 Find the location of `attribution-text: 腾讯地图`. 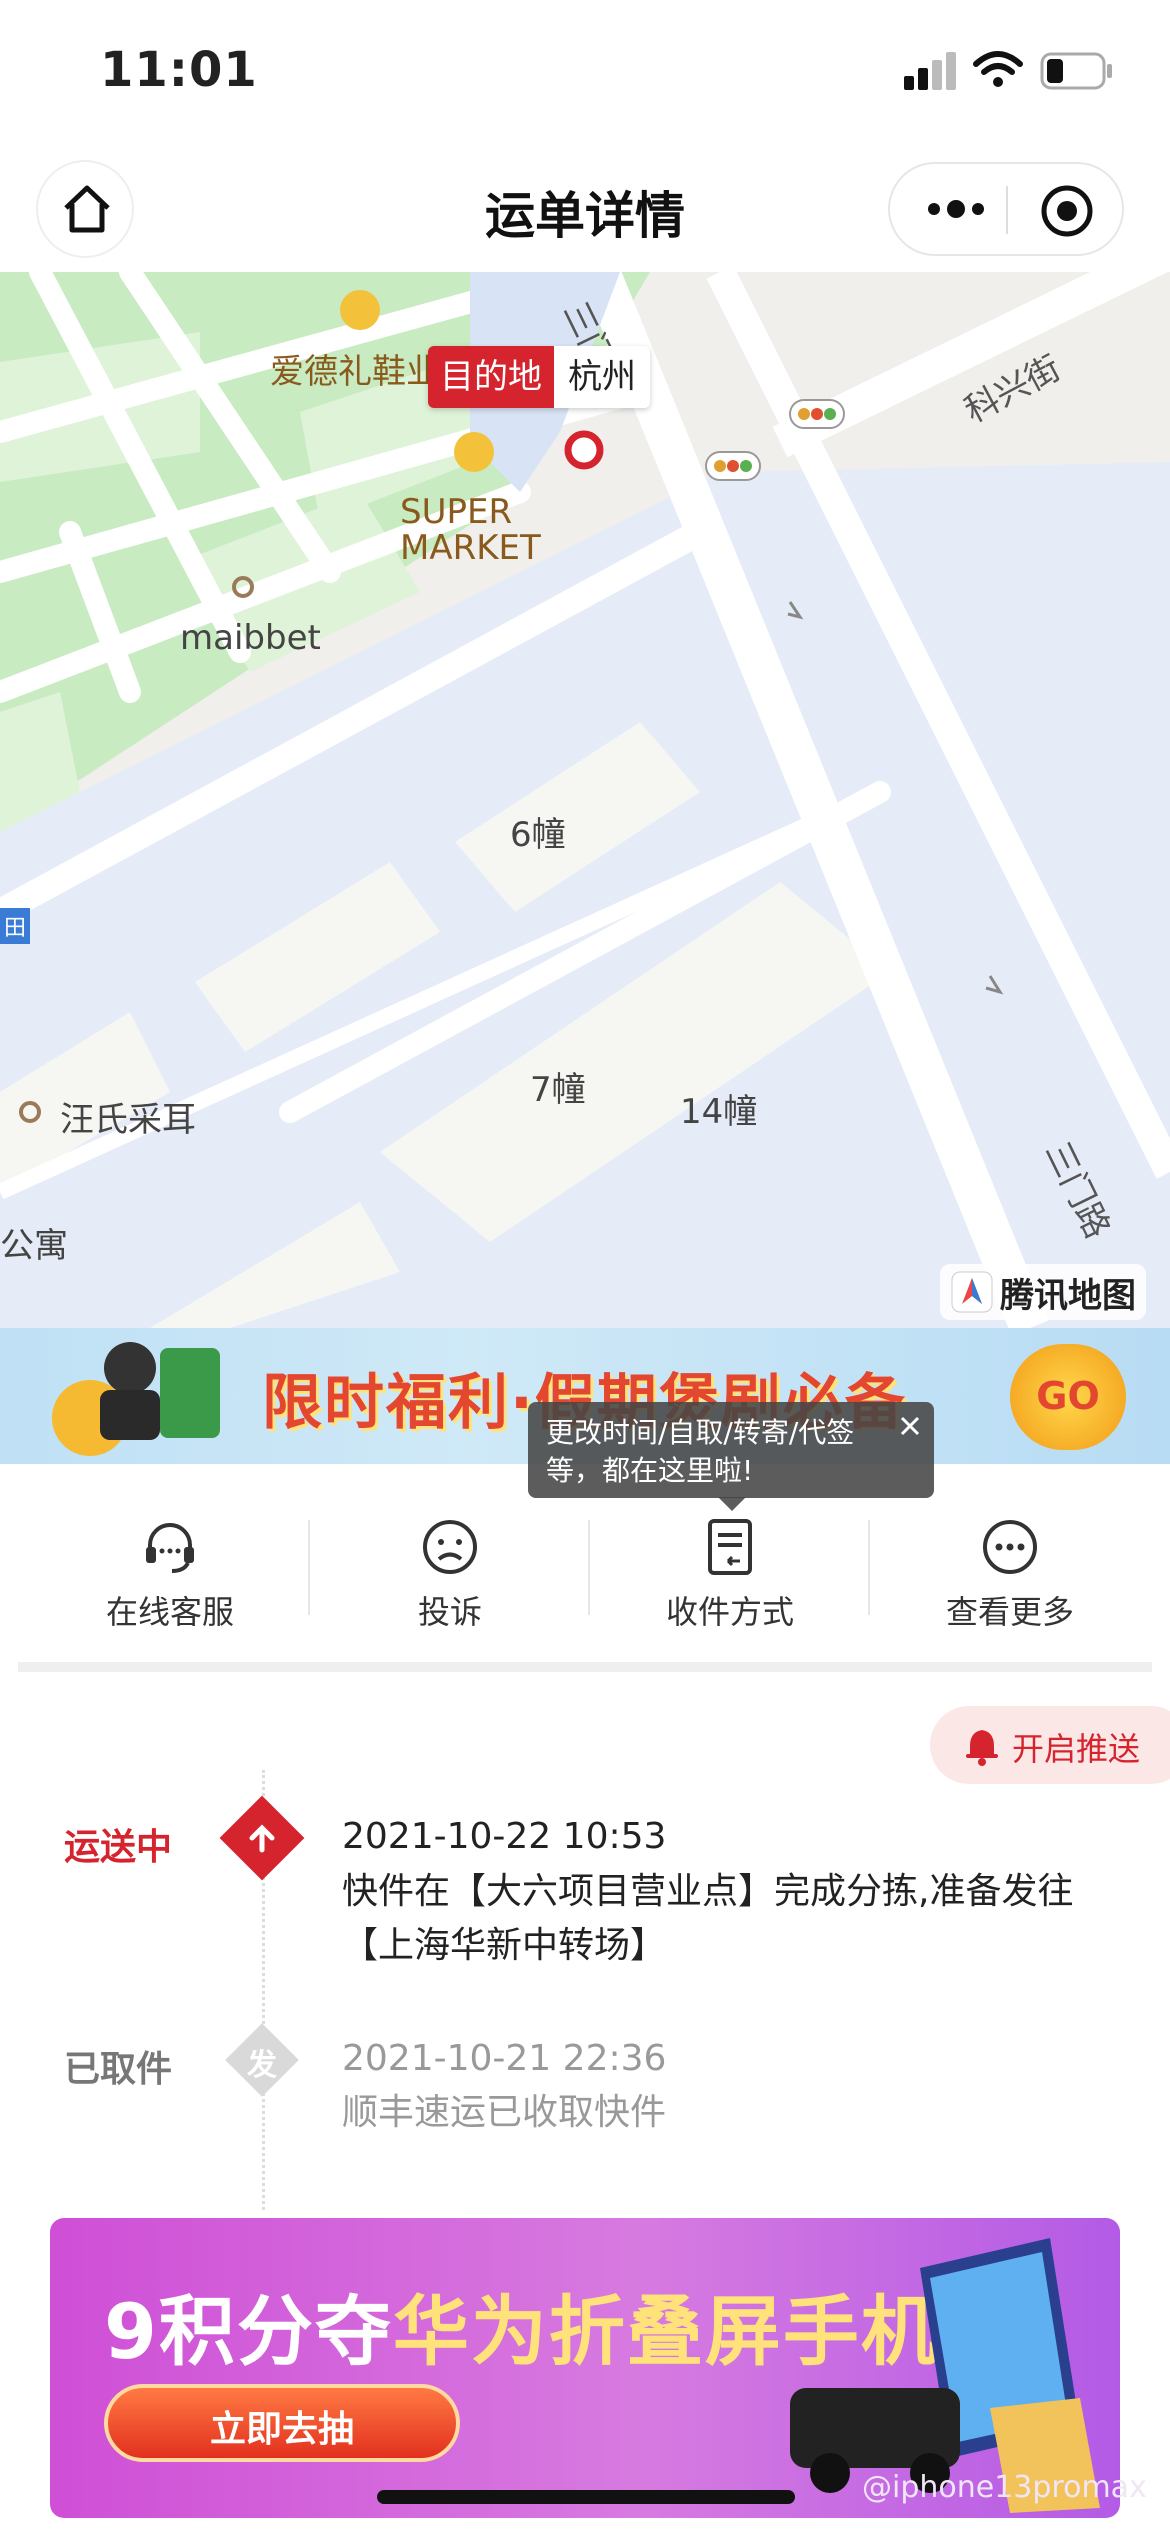

attribution-text: 腾讯地图 is located at coordinates (1068, 1295).